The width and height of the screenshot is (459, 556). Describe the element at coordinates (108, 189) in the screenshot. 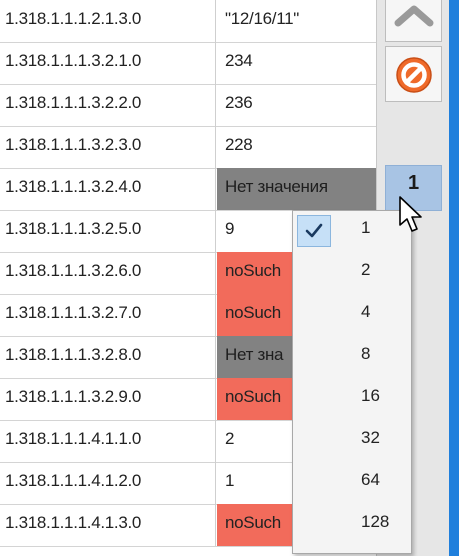

I see `oid-cell: 1.318.1.1.1.3.2.4.0` at that location.